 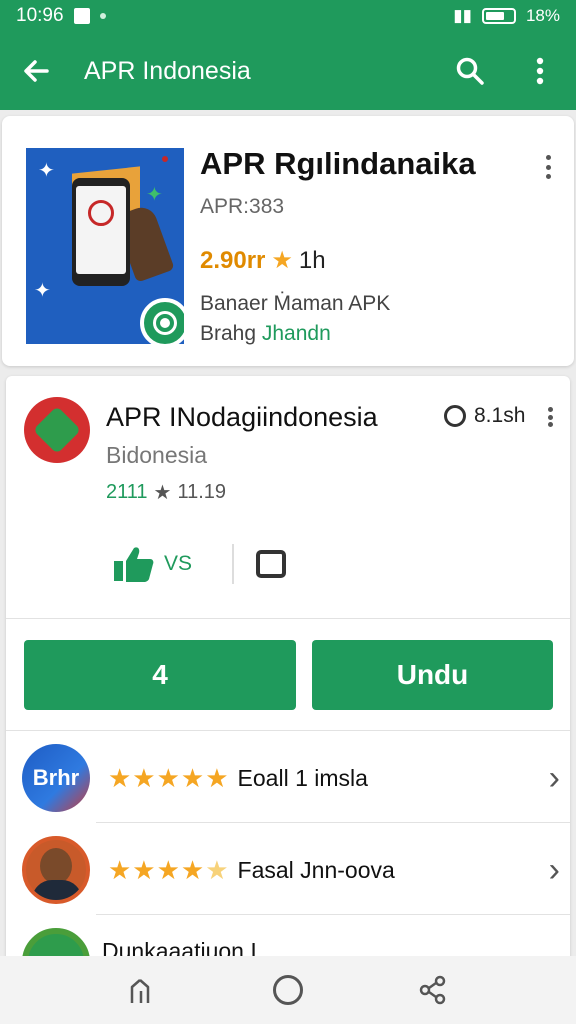 I want to click on avatar-text: Brhr, so click(x=56, y=777).